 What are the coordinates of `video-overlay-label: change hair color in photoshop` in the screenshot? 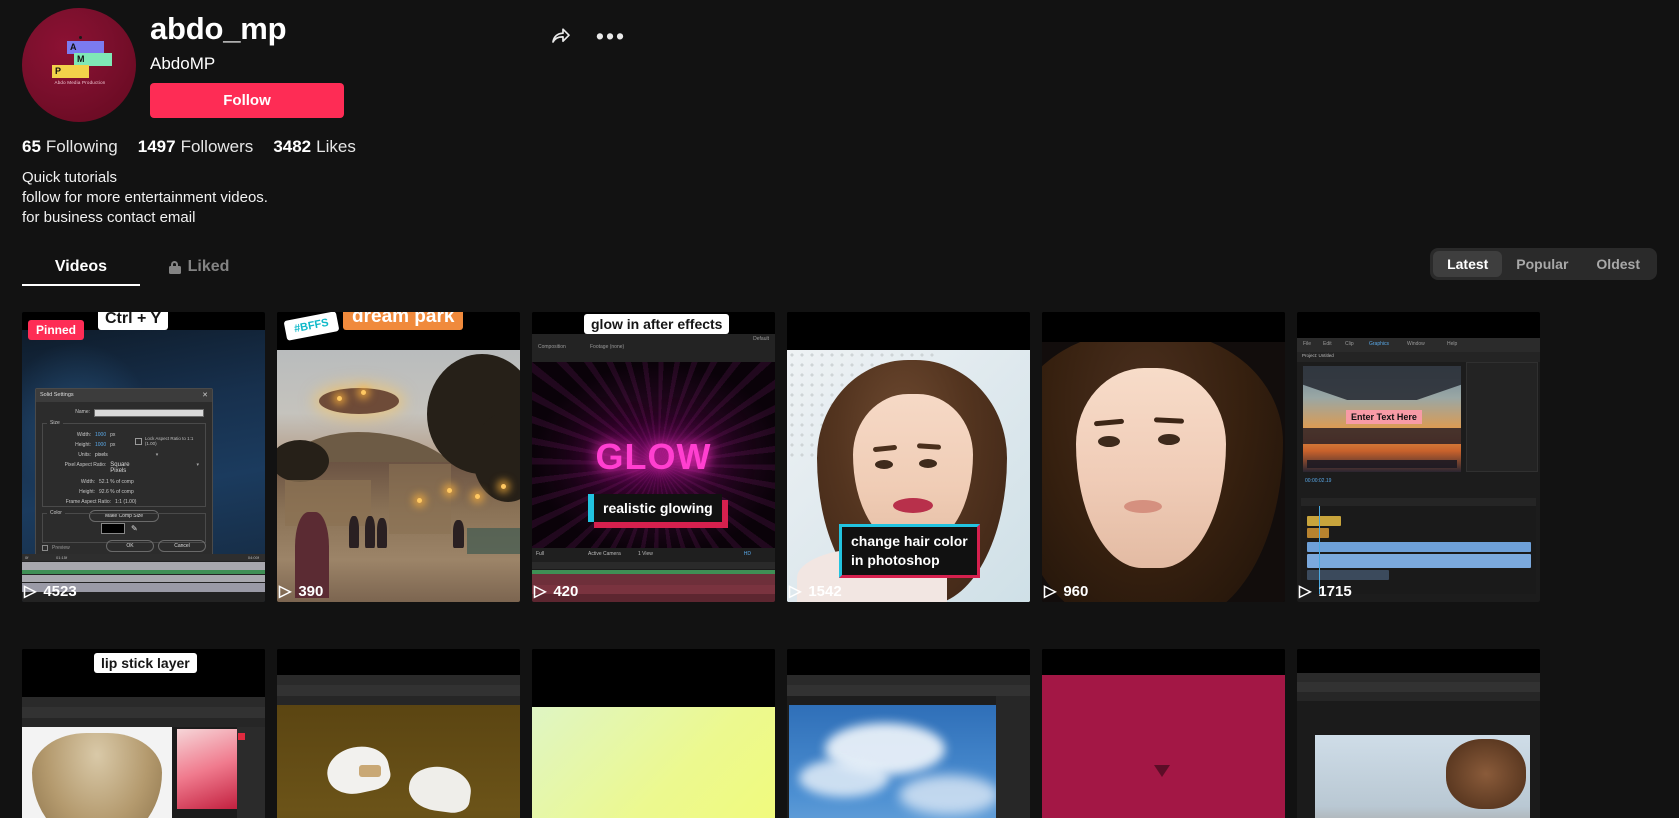 It's located at (909, 551).